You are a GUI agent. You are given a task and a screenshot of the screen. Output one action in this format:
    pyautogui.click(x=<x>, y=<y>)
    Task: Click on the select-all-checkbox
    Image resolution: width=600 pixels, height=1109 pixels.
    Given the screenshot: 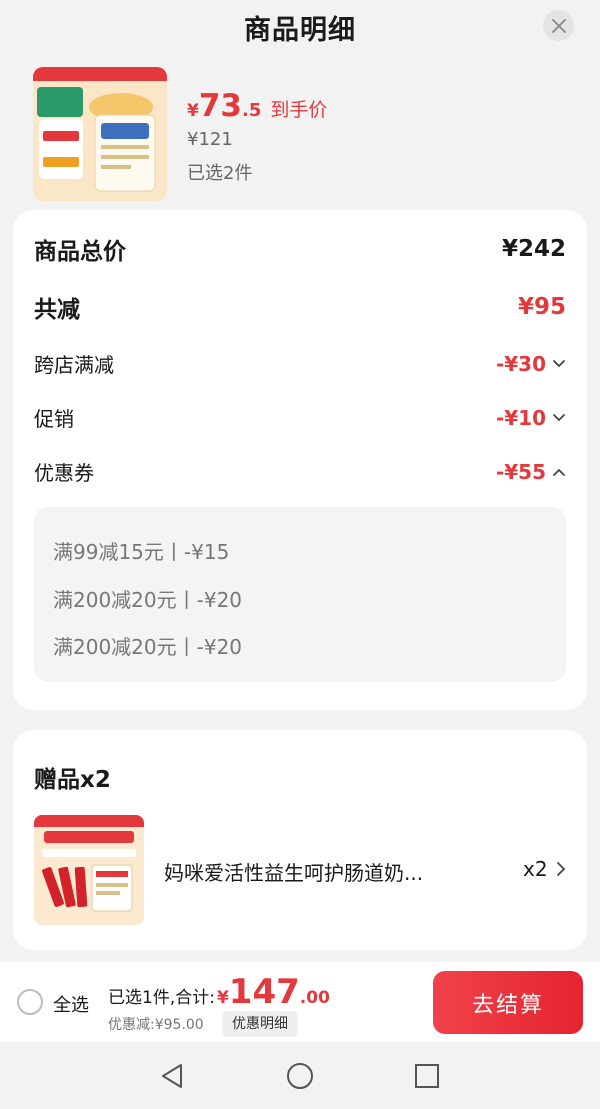 What is the action you would take?
    pyautogui.click(x=30, y=1002)
    